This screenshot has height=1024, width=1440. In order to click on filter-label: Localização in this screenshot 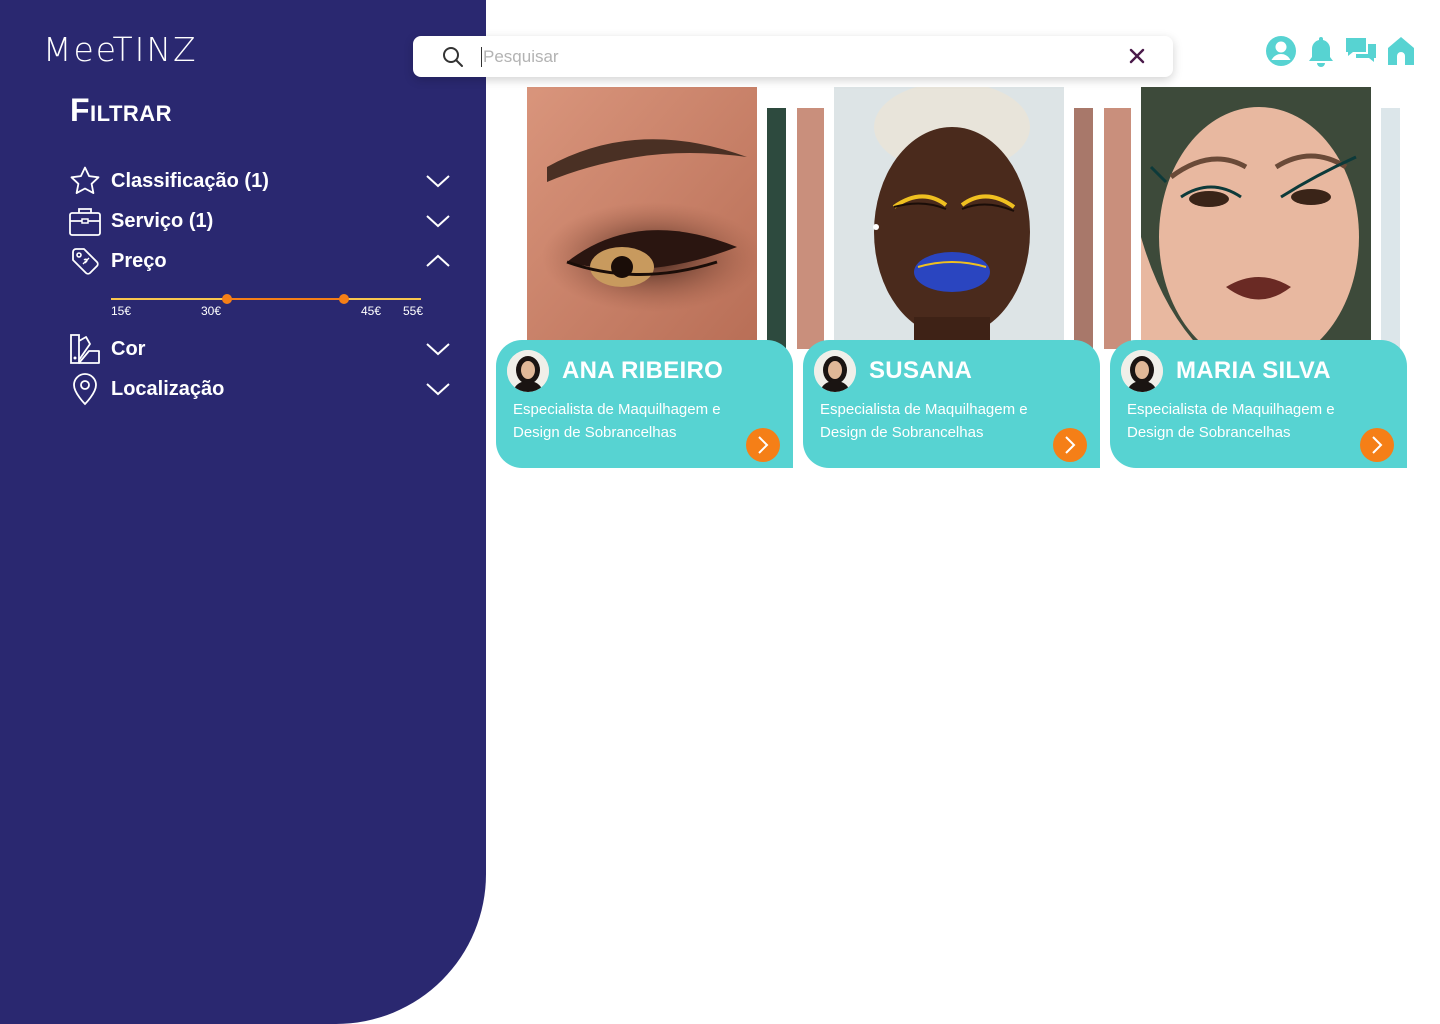, I will do `click(168, 388)`.